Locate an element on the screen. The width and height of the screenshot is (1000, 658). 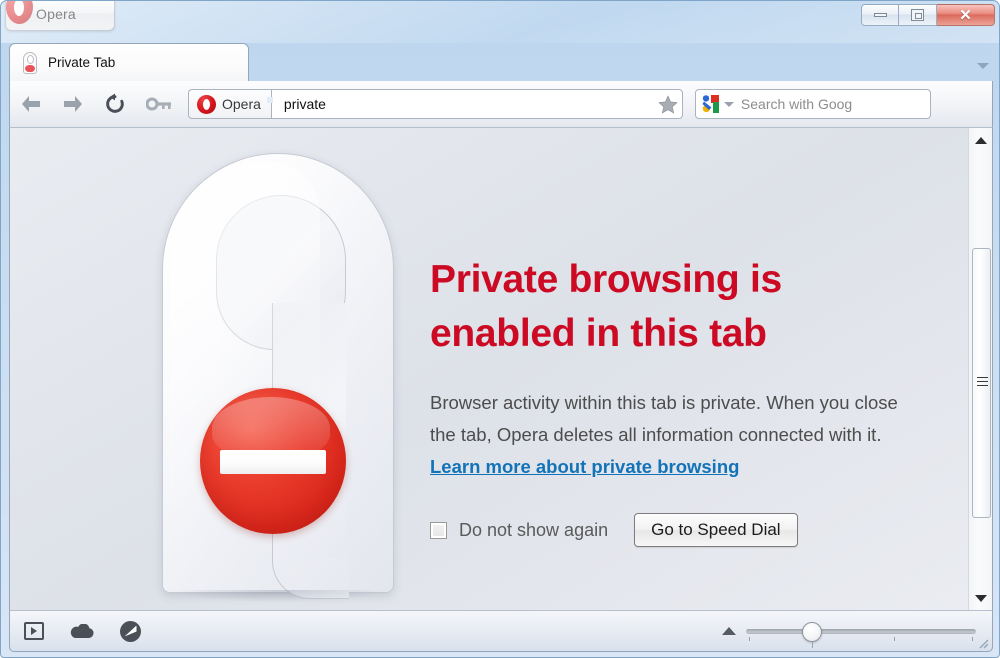
zoom-slider is located at coordinates (861, 632).